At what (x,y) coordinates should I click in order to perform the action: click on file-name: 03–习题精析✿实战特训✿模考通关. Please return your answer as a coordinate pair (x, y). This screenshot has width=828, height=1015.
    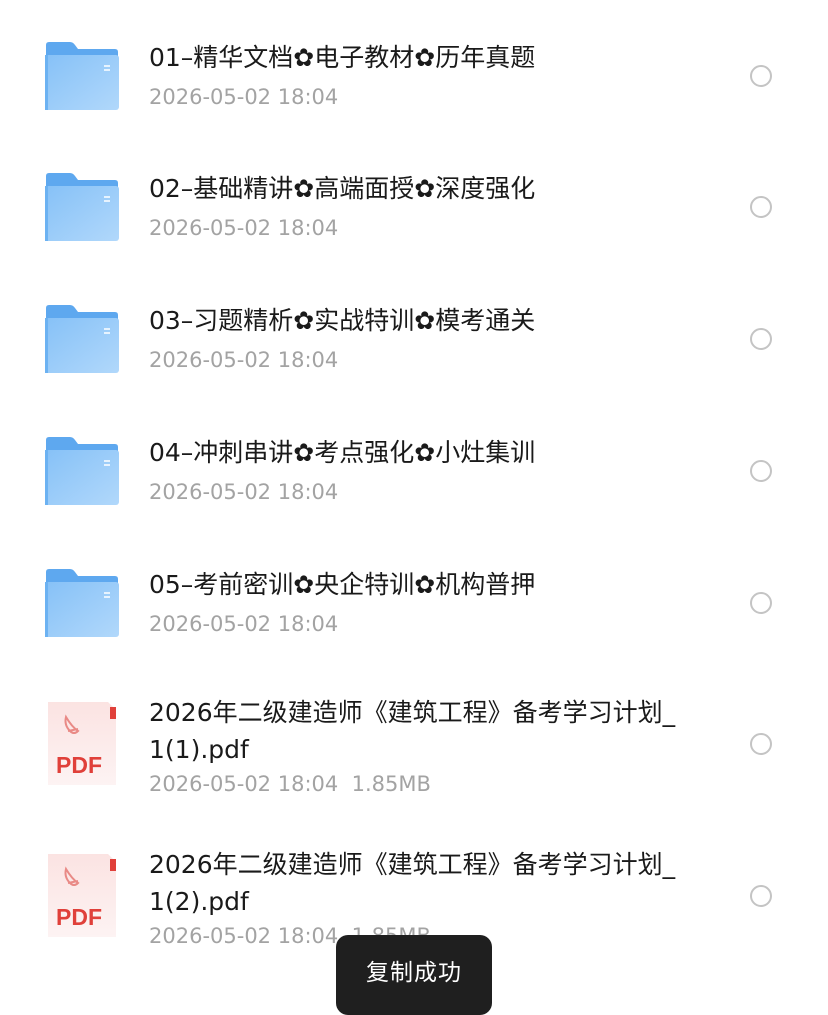
    Looking at the image, I should click on (342, 320).